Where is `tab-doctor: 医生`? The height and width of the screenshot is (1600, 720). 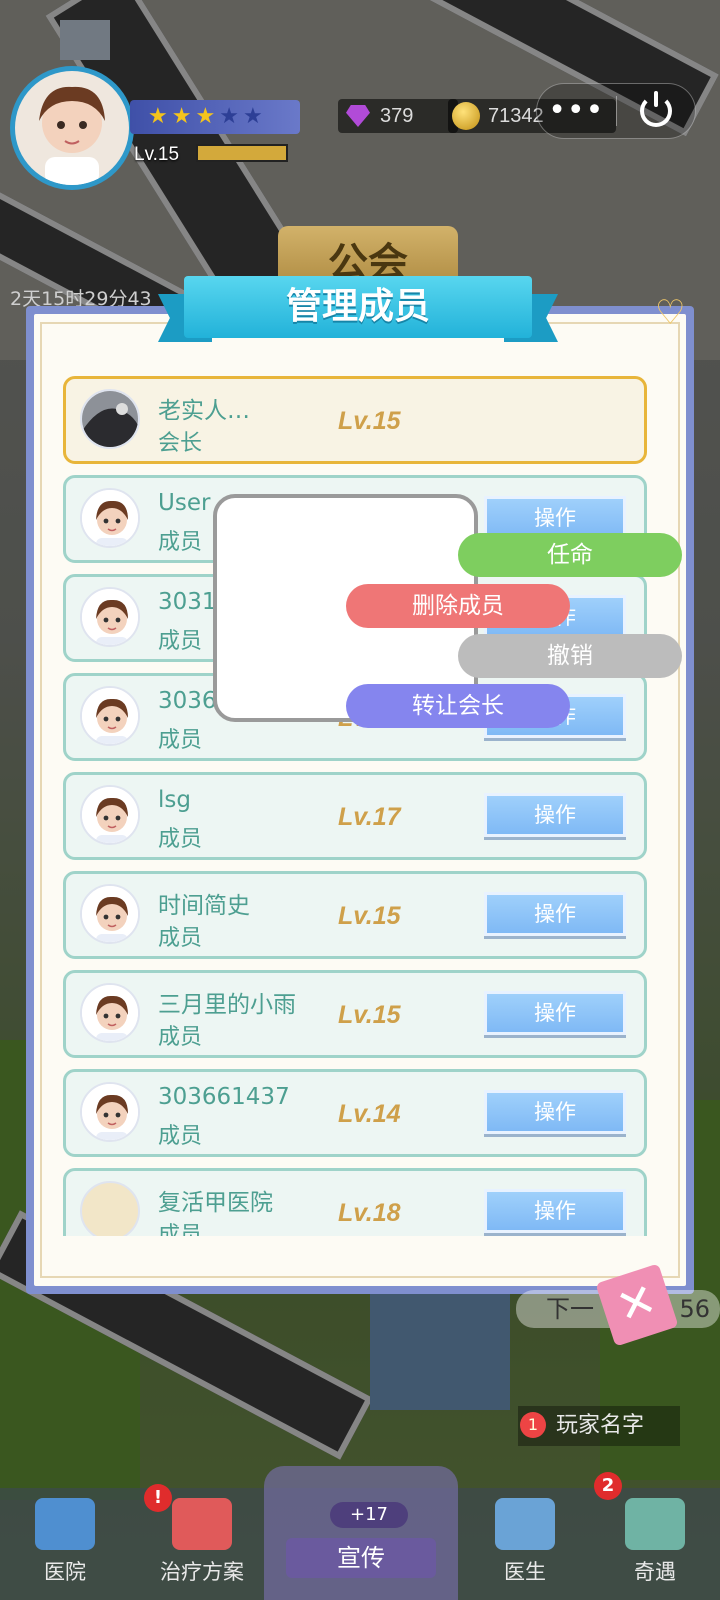 tab-doctor: 医生 is located at coordinates (525, 1545).